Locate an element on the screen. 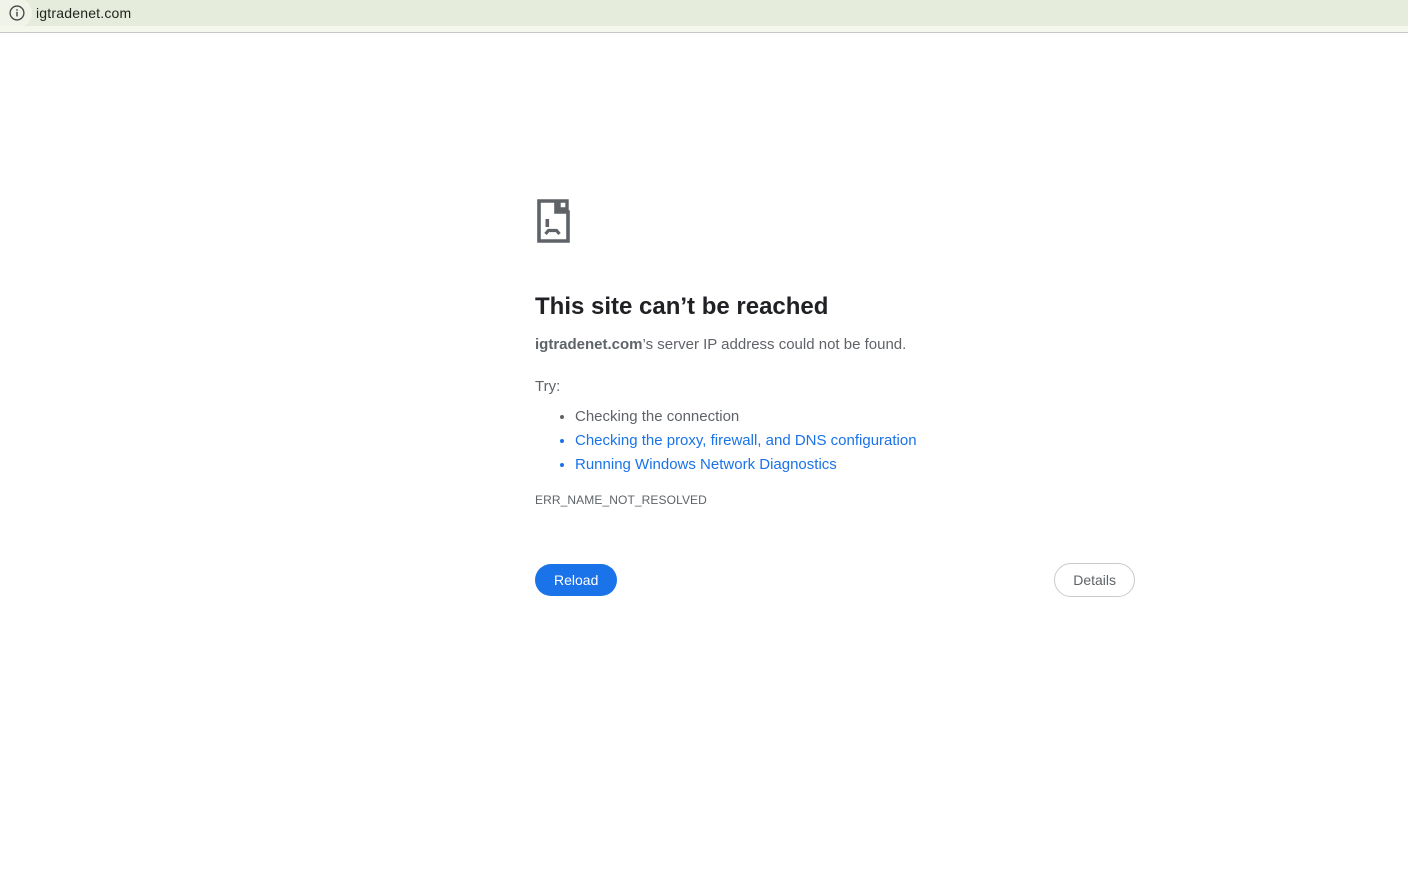 The height and width of the screenshot is (885, 1408). reload-button: Reload is located at coordinates (576, 580).